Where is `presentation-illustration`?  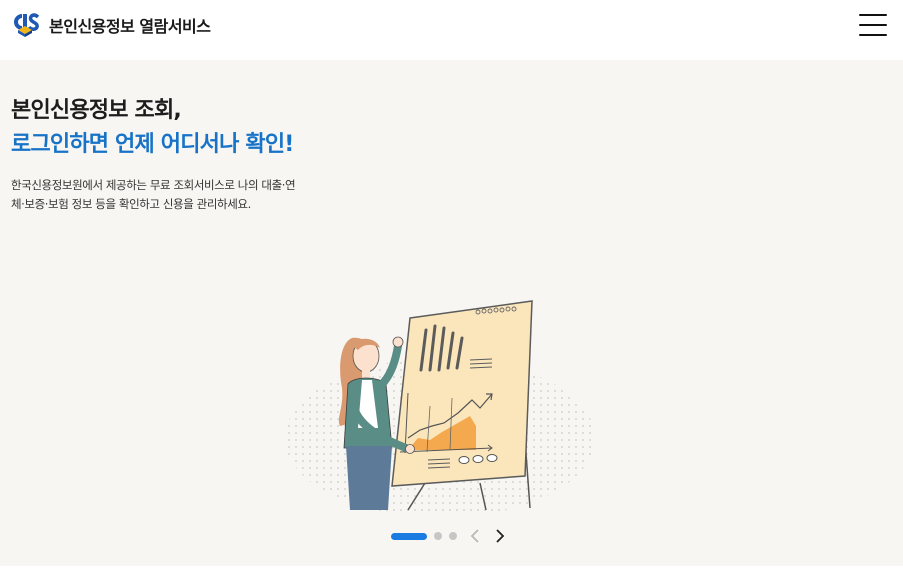
presentation-illustration is located at coordinates (440, 406).